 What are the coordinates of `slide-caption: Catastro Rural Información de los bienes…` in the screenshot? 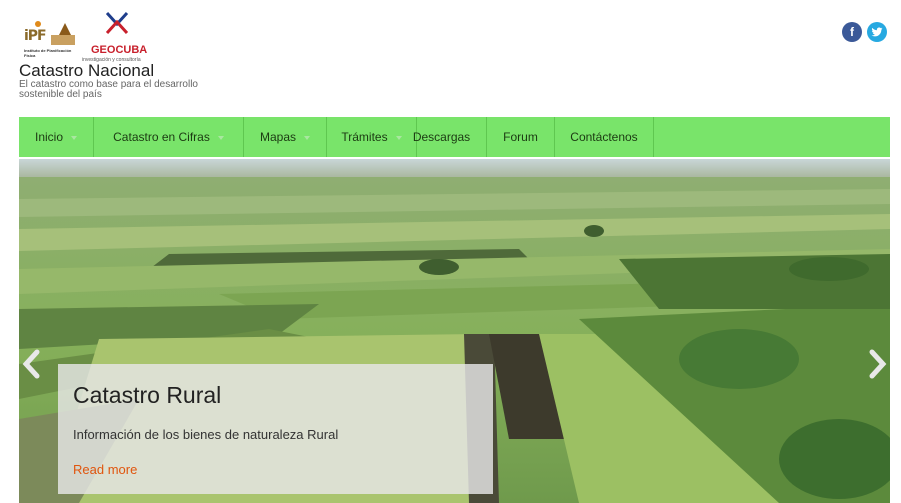 It's located at (275, 429).